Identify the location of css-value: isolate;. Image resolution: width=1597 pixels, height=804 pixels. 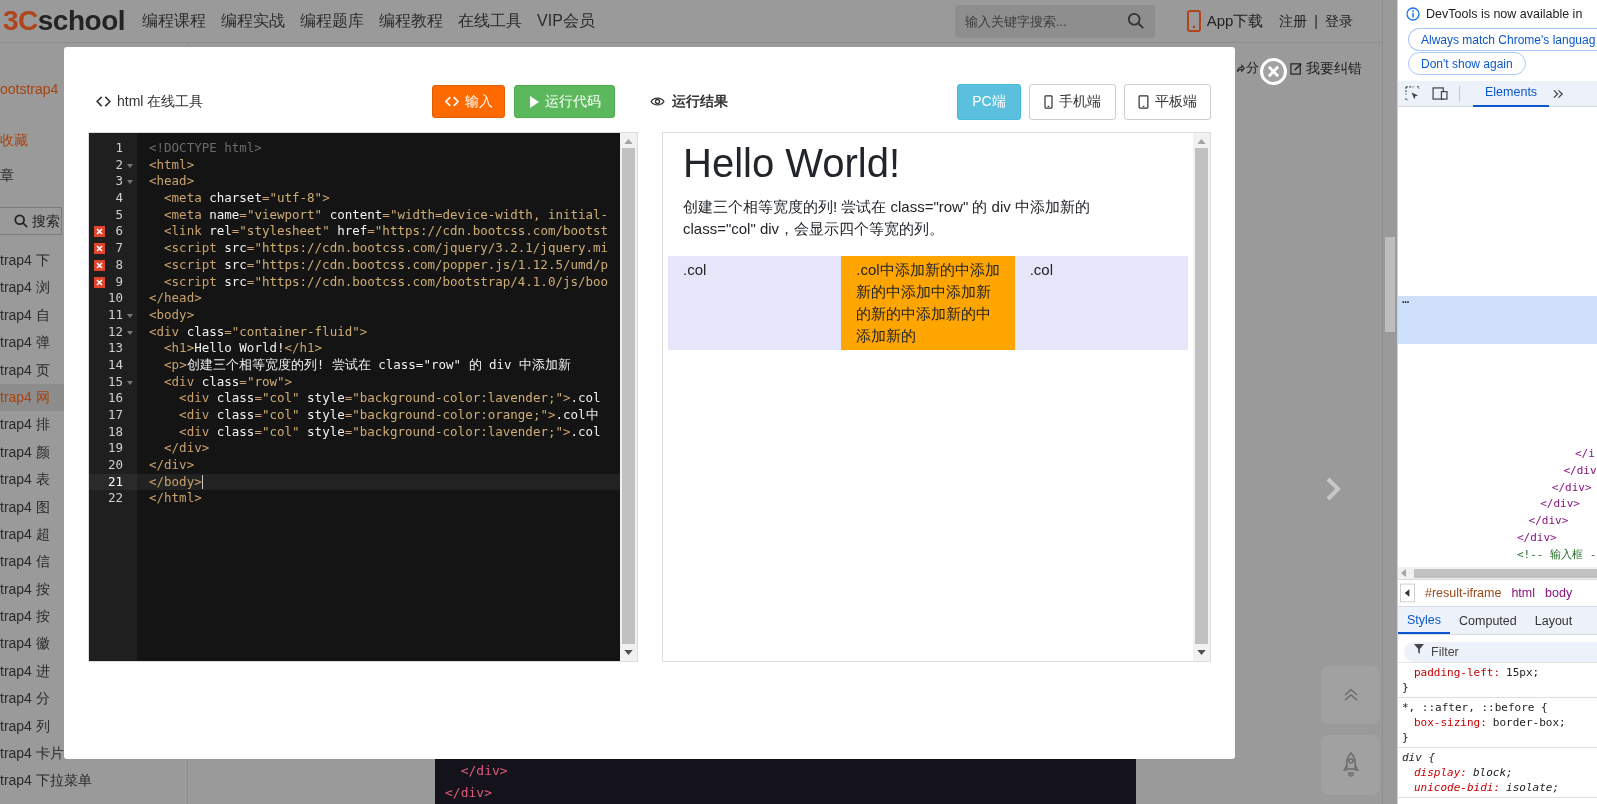
(1533, 787).